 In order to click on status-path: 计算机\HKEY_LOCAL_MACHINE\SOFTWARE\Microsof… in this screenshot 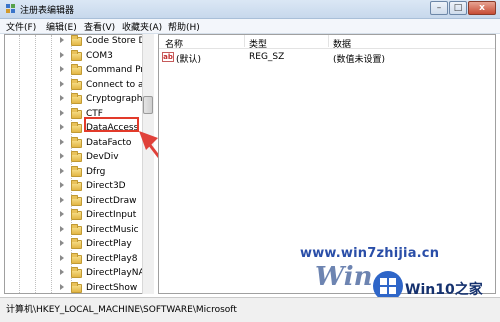, I will do `click(121, 310)`.